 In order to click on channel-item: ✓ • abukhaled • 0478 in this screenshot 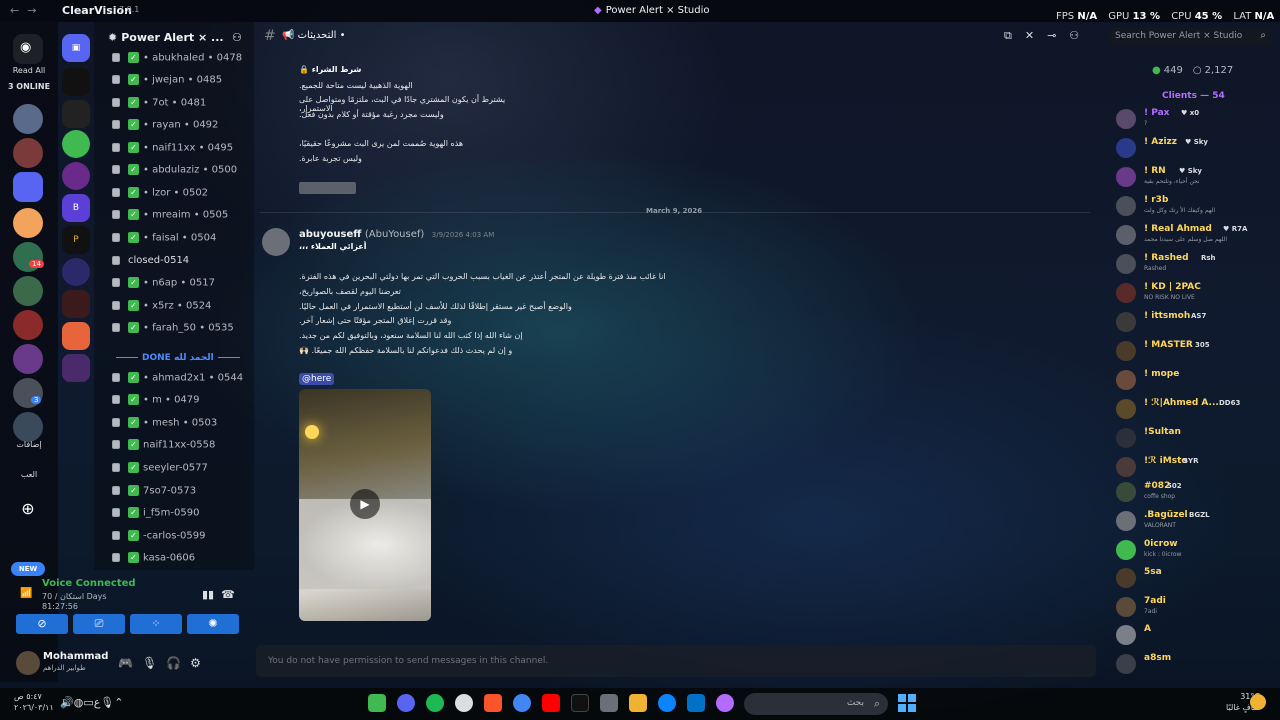, I will do `click(182, 62)`.